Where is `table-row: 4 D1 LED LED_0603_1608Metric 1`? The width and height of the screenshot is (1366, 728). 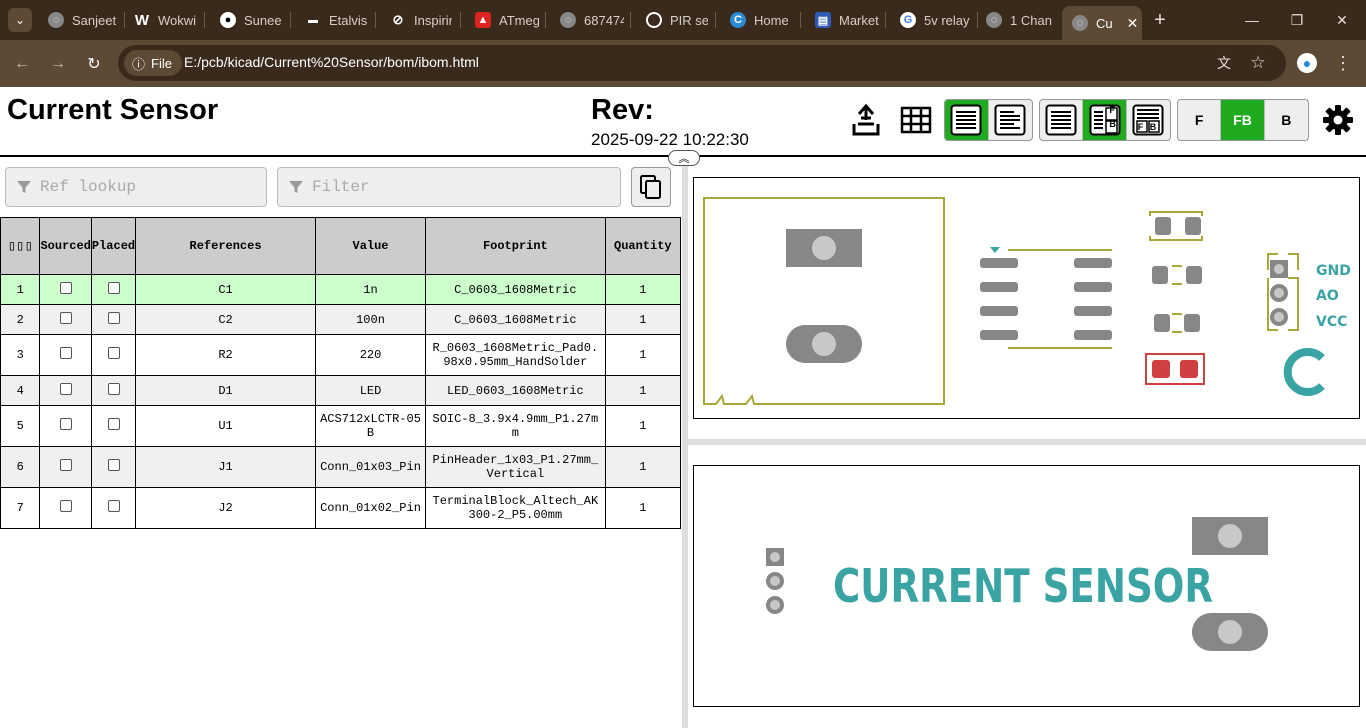 table-row: 4 D1 LED LED_0603_1608Metric 1 is located at coordinates (341, 390).